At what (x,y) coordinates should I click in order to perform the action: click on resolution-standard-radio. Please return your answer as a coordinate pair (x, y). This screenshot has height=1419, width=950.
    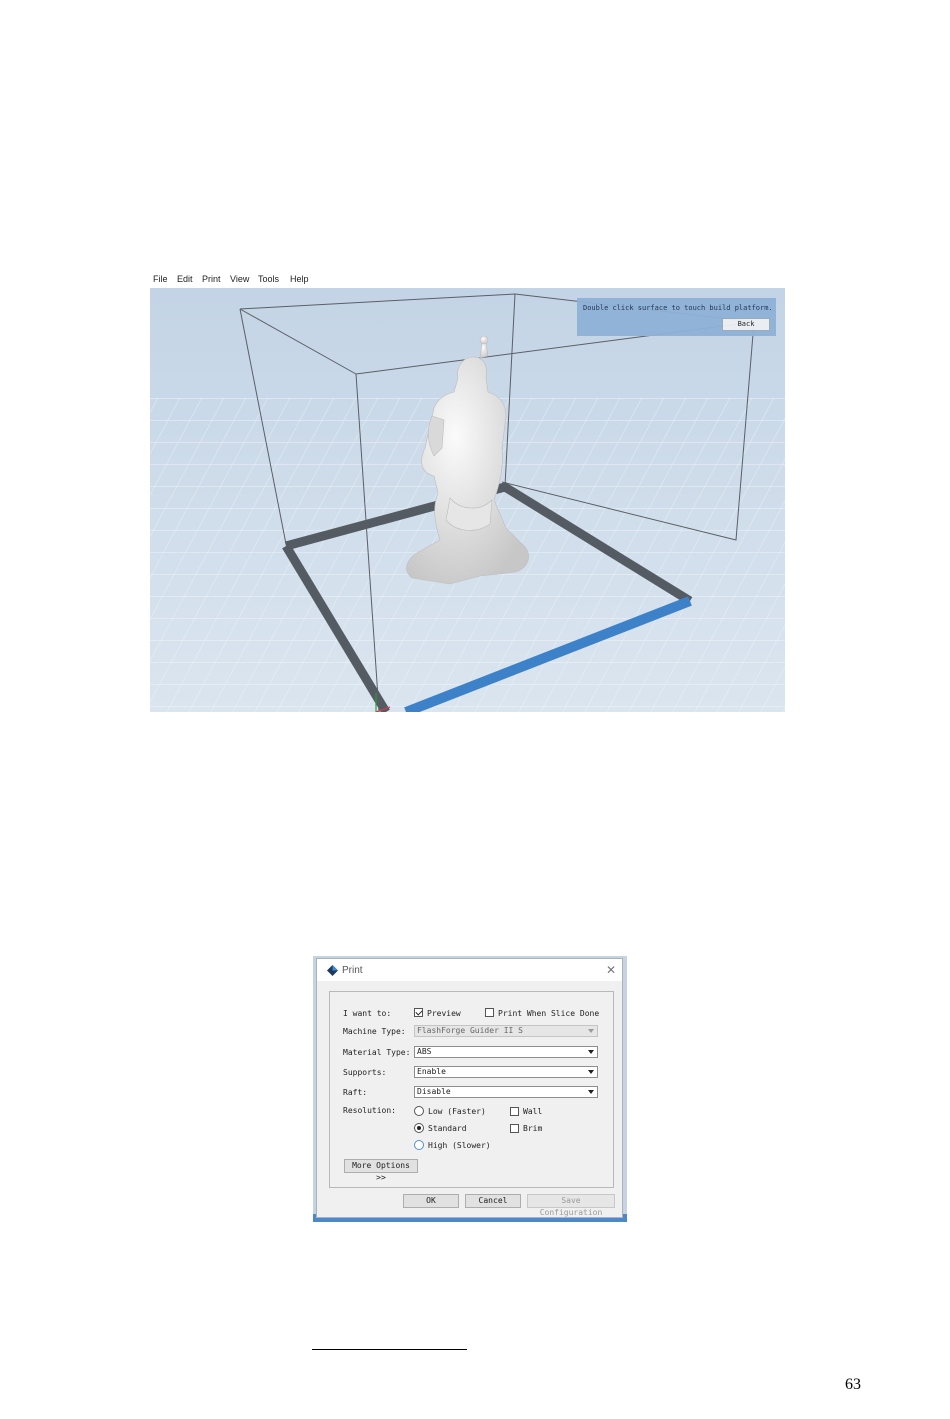
    Looking at the image, I should click on (419, 1128).